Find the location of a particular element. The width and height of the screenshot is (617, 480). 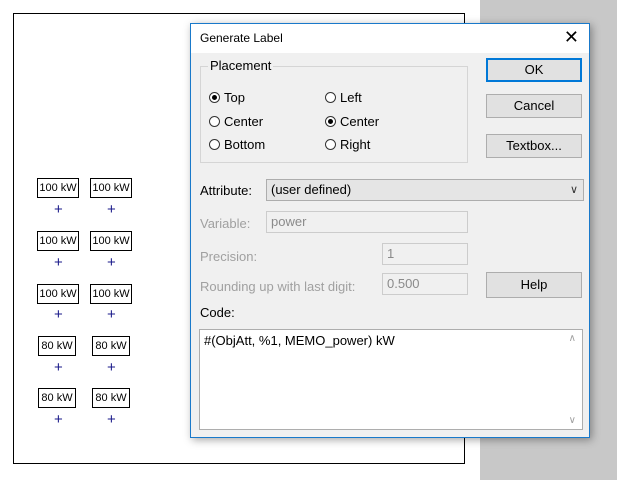

radio-center-horizontal: Center is located at coordinates (352, 121).